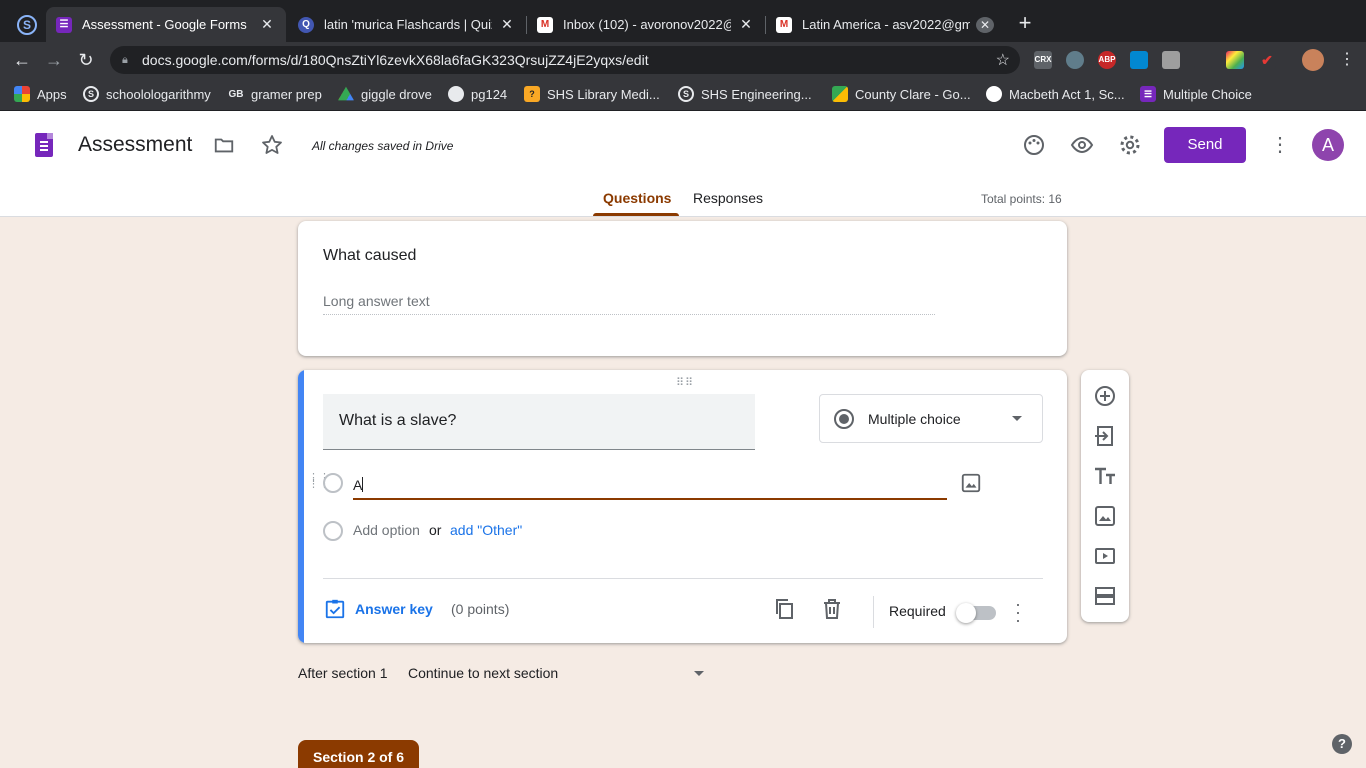 The image size is (1366, 768). What do you see at coordinates (319, 481) in the screenshot?
I see `option-drag-handle-icon: ⋮⋮ ⋮⋮` at bounding box center [319, 481].